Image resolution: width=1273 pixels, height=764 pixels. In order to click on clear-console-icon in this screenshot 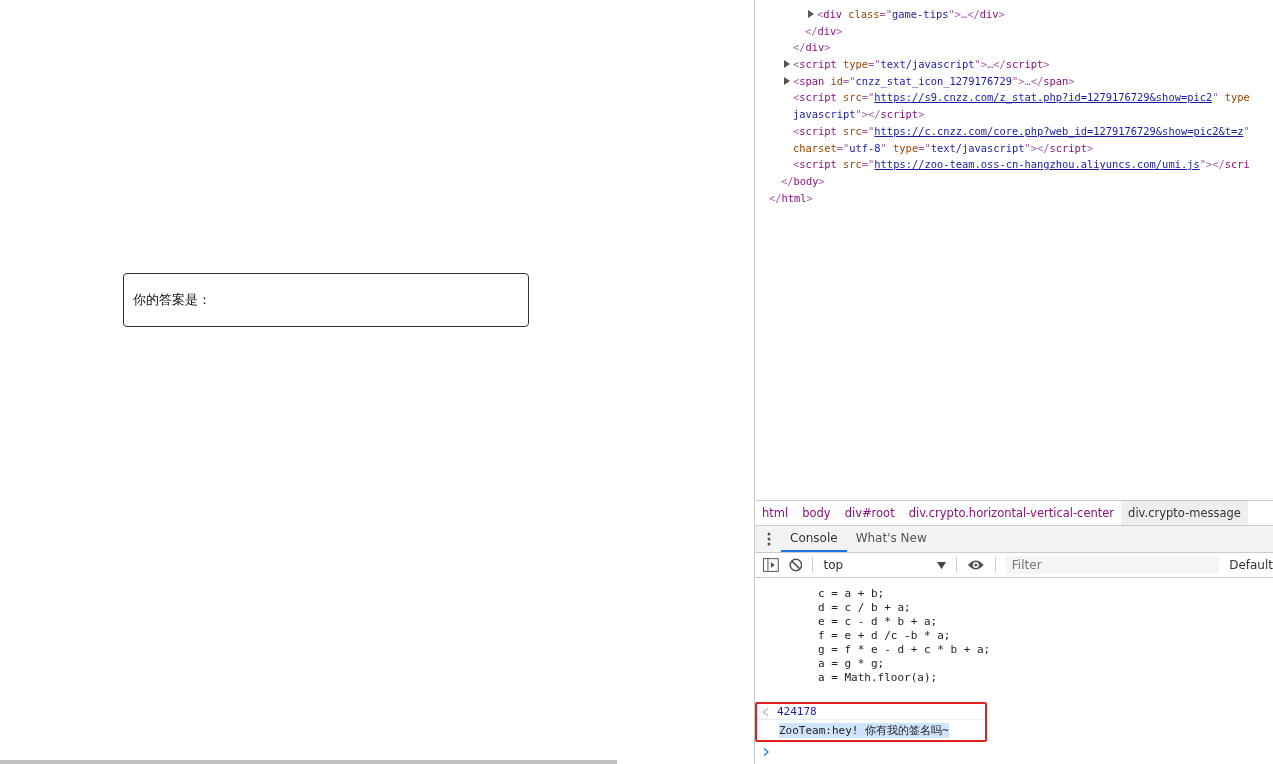, I will do `click(795, 565)`.